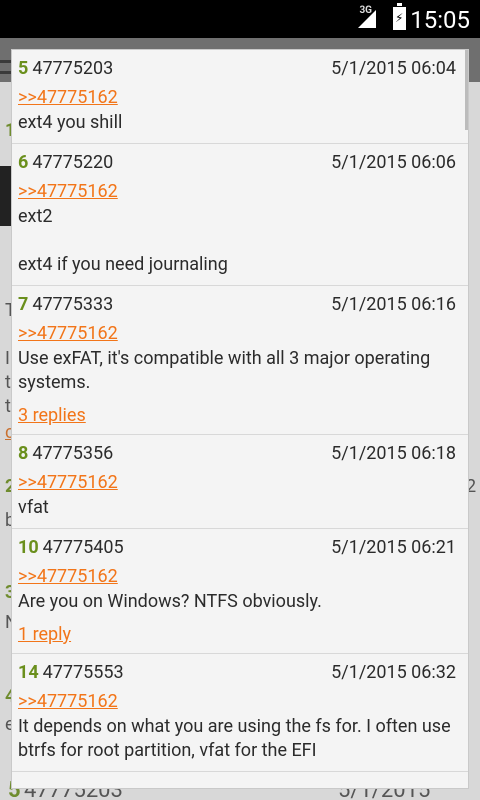  What do you see at coordinates (240, 674) in the screenshot?
I see `post-header: 14 47775553 5/1/2015 06:32` at bounding box center [240, 674].